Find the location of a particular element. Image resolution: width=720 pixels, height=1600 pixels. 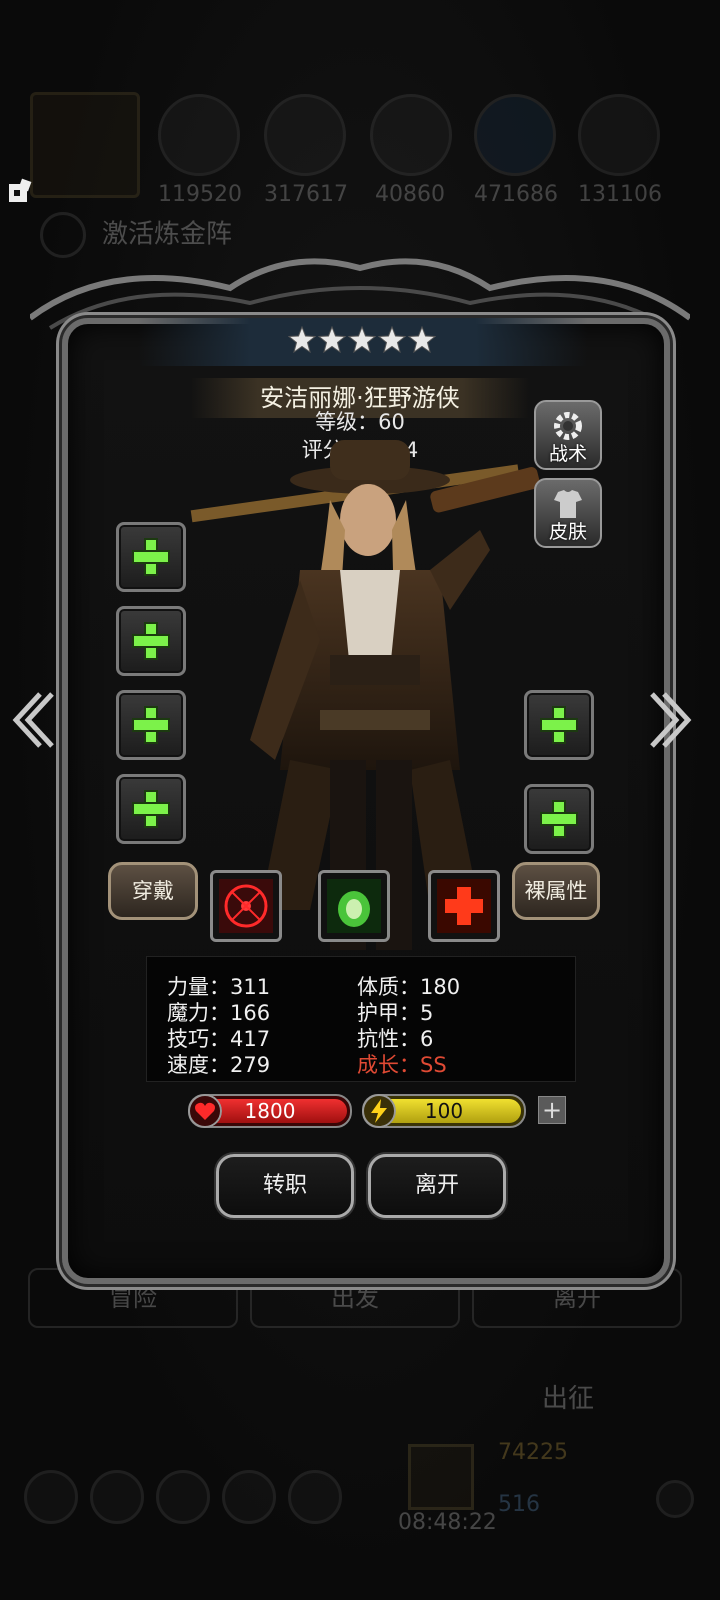

energy-bar: 100 is located at coordinates (444, 1111).